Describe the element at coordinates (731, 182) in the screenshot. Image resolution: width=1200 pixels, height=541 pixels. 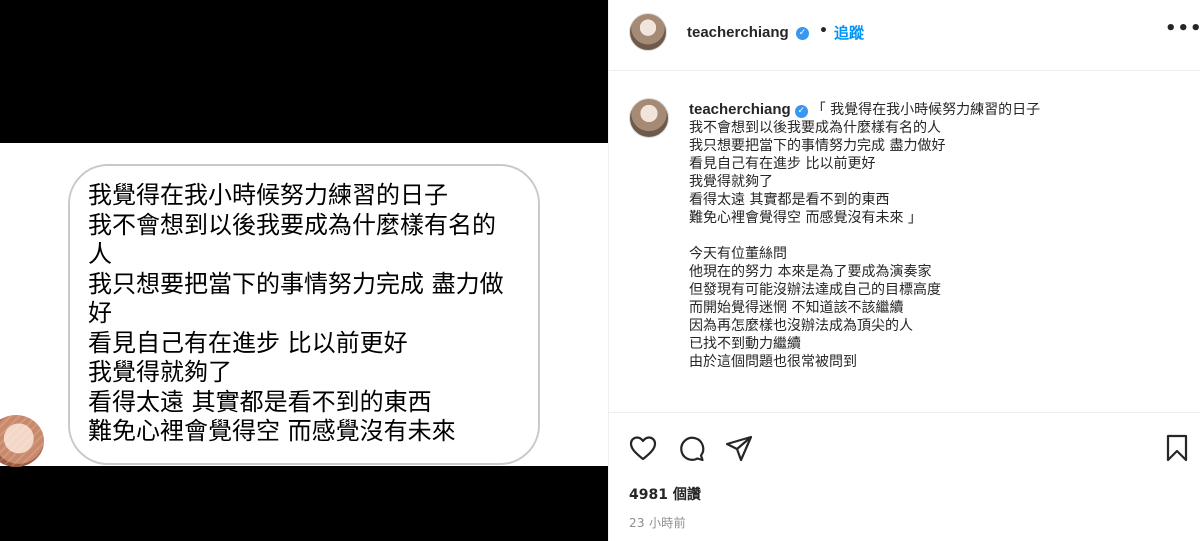
I see `caption-line: 我覺得就夠了` at that location.